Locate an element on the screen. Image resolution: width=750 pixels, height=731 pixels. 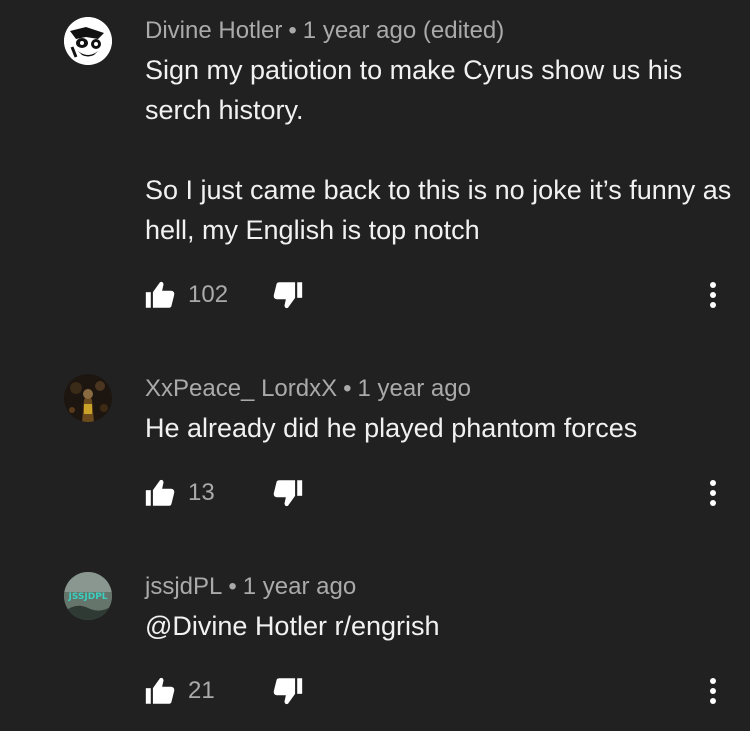
avatar-logo-text: JSSJDPL is located at coordinates (87, 597).